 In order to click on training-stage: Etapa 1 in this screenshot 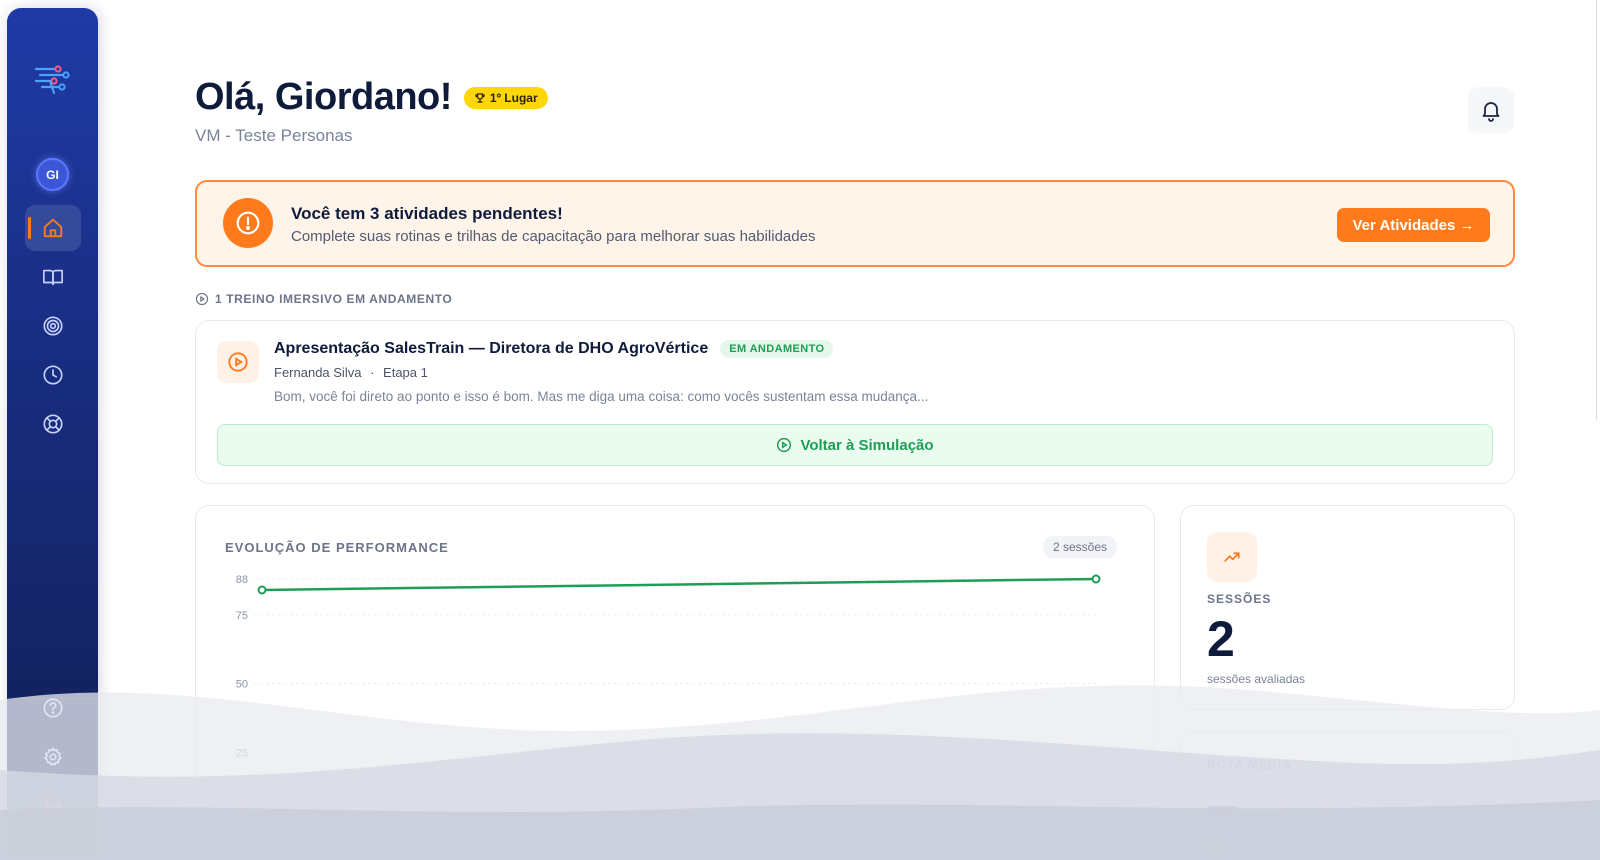, I will do `click(405, 372)`.